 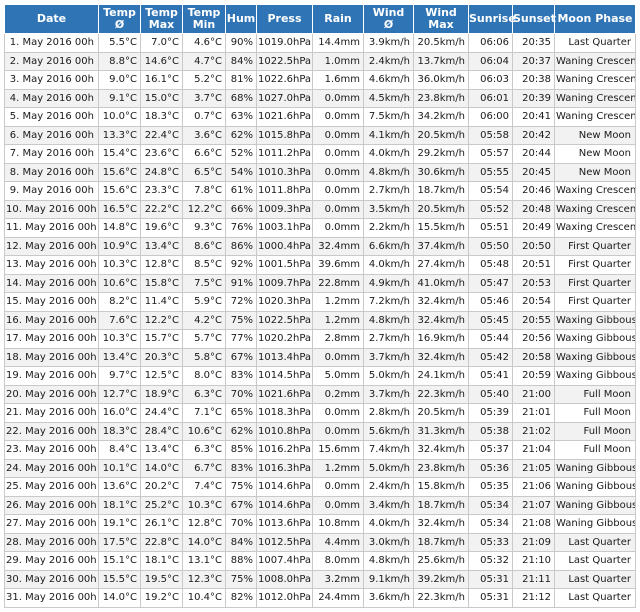 What do you see at coordinates (533, 394) in the screenshot?
I see `cell-sunset: 21:00` at bounding box center [533, 394].